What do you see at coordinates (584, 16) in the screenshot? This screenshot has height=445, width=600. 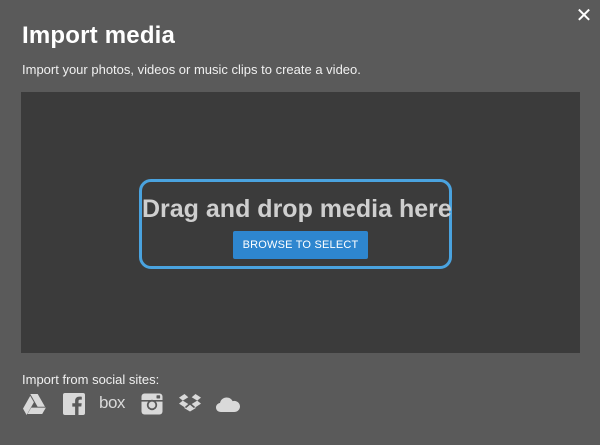 I see `close-button: ✕` at bounding box center [584, 16].